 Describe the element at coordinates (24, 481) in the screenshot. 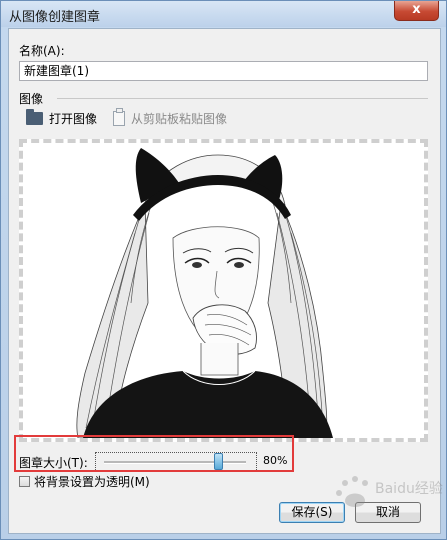

I see `transparent-background-checkbox` at that location.